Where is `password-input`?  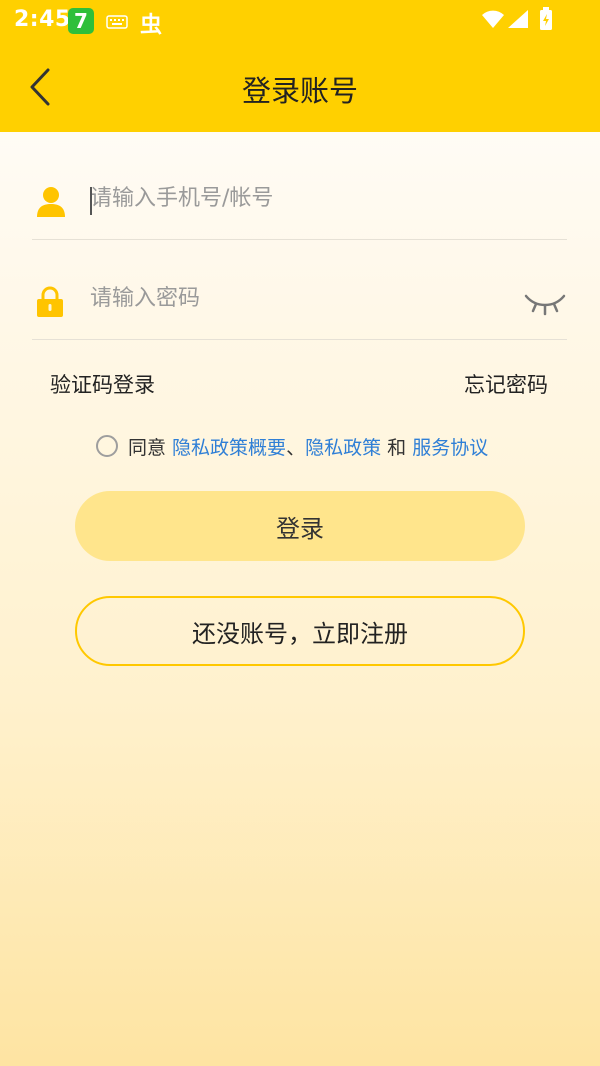 password-input is located at coordinates (290, 298).